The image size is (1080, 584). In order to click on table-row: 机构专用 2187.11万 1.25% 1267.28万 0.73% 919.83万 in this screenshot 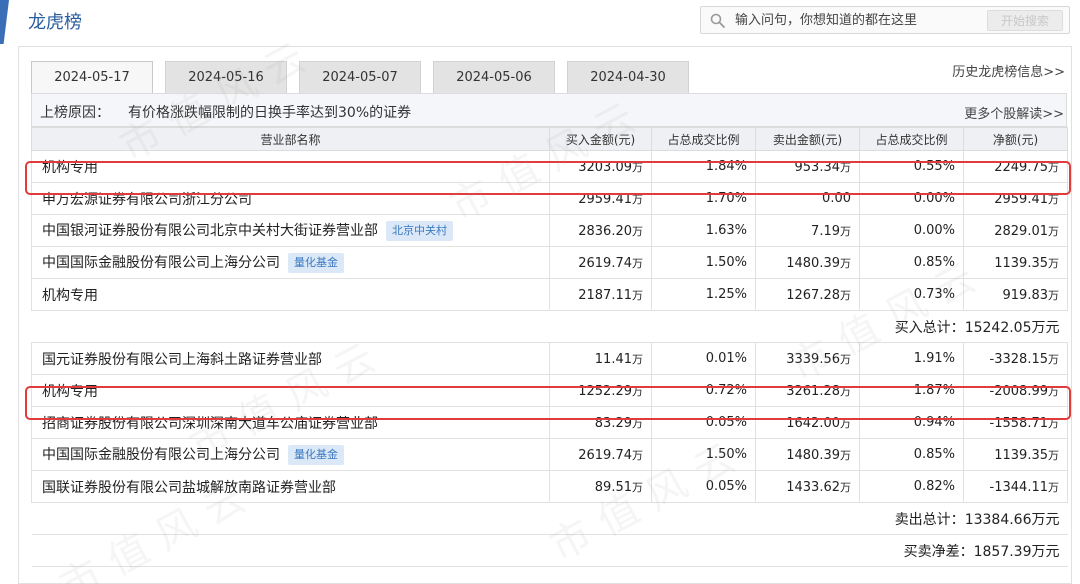, I will do `click(549, 294)`.